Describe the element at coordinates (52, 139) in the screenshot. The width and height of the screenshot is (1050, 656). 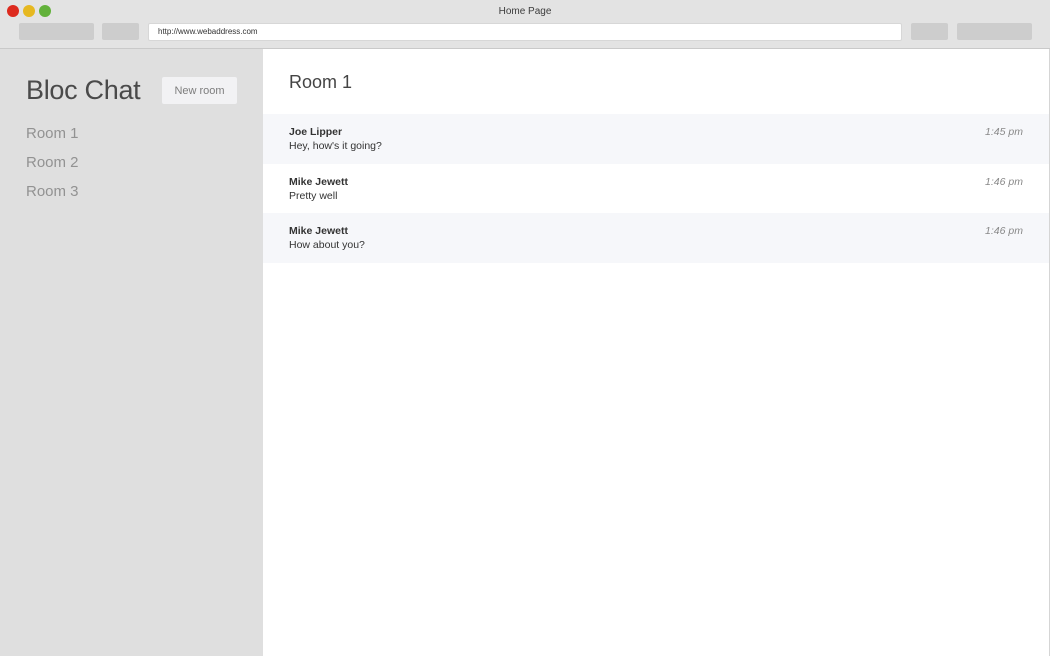
I see `room-item-1: Room 1` at that location.